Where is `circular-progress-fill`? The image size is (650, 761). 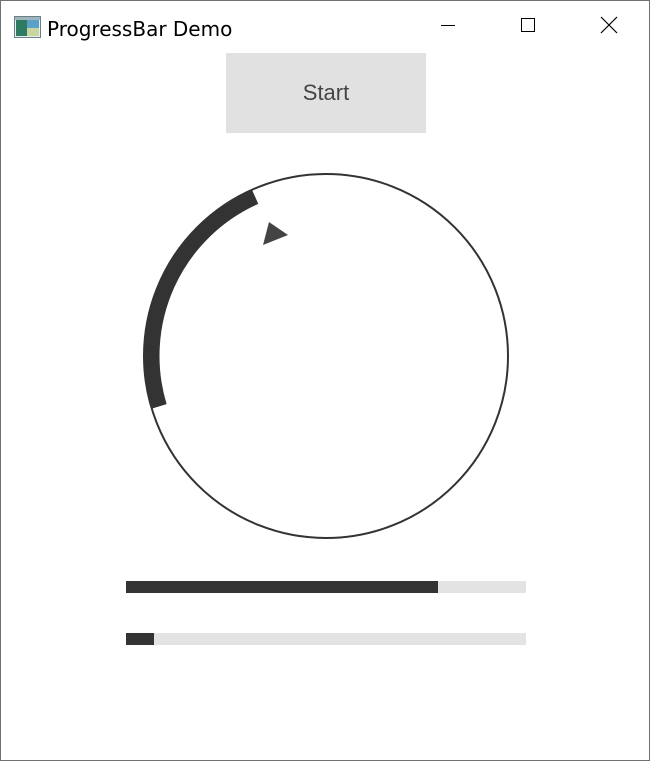 circular-progress-fill is located at coordinates (201, 299).